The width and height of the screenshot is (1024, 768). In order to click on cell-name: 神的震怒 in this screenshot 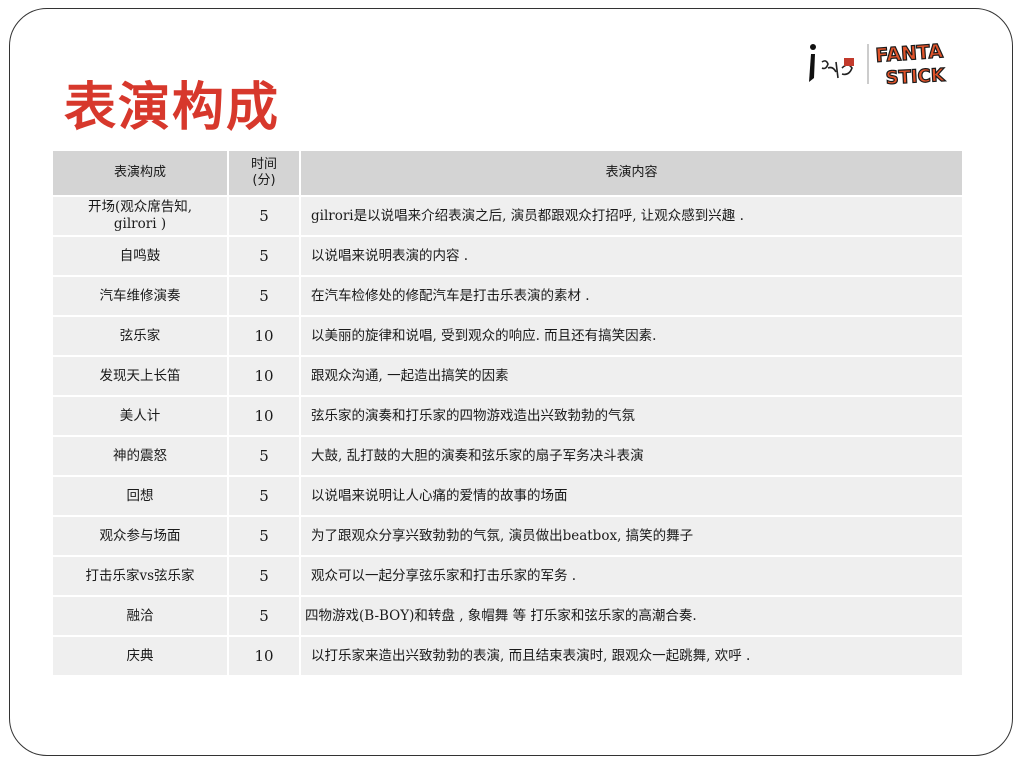, I will do `click(141, 456)`.